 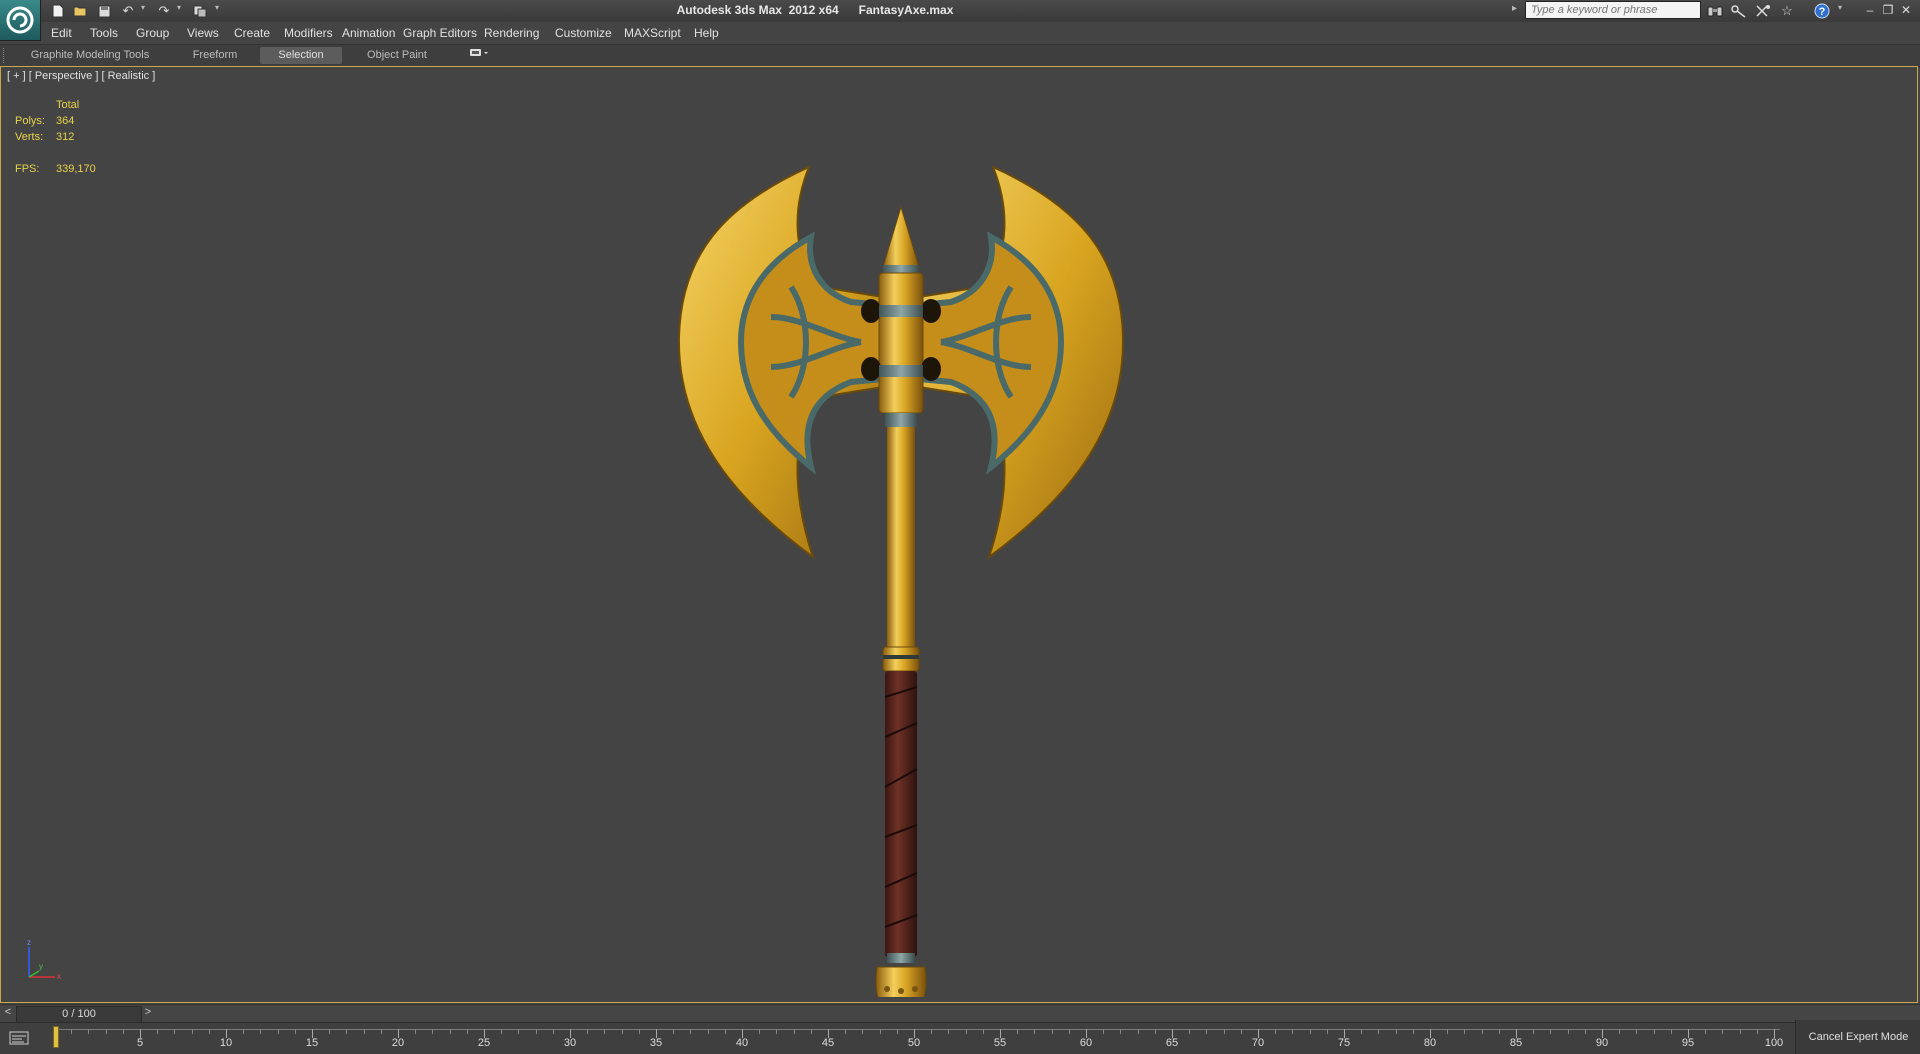 I want to click on project-folder-icon, so click(x=200, y=11).